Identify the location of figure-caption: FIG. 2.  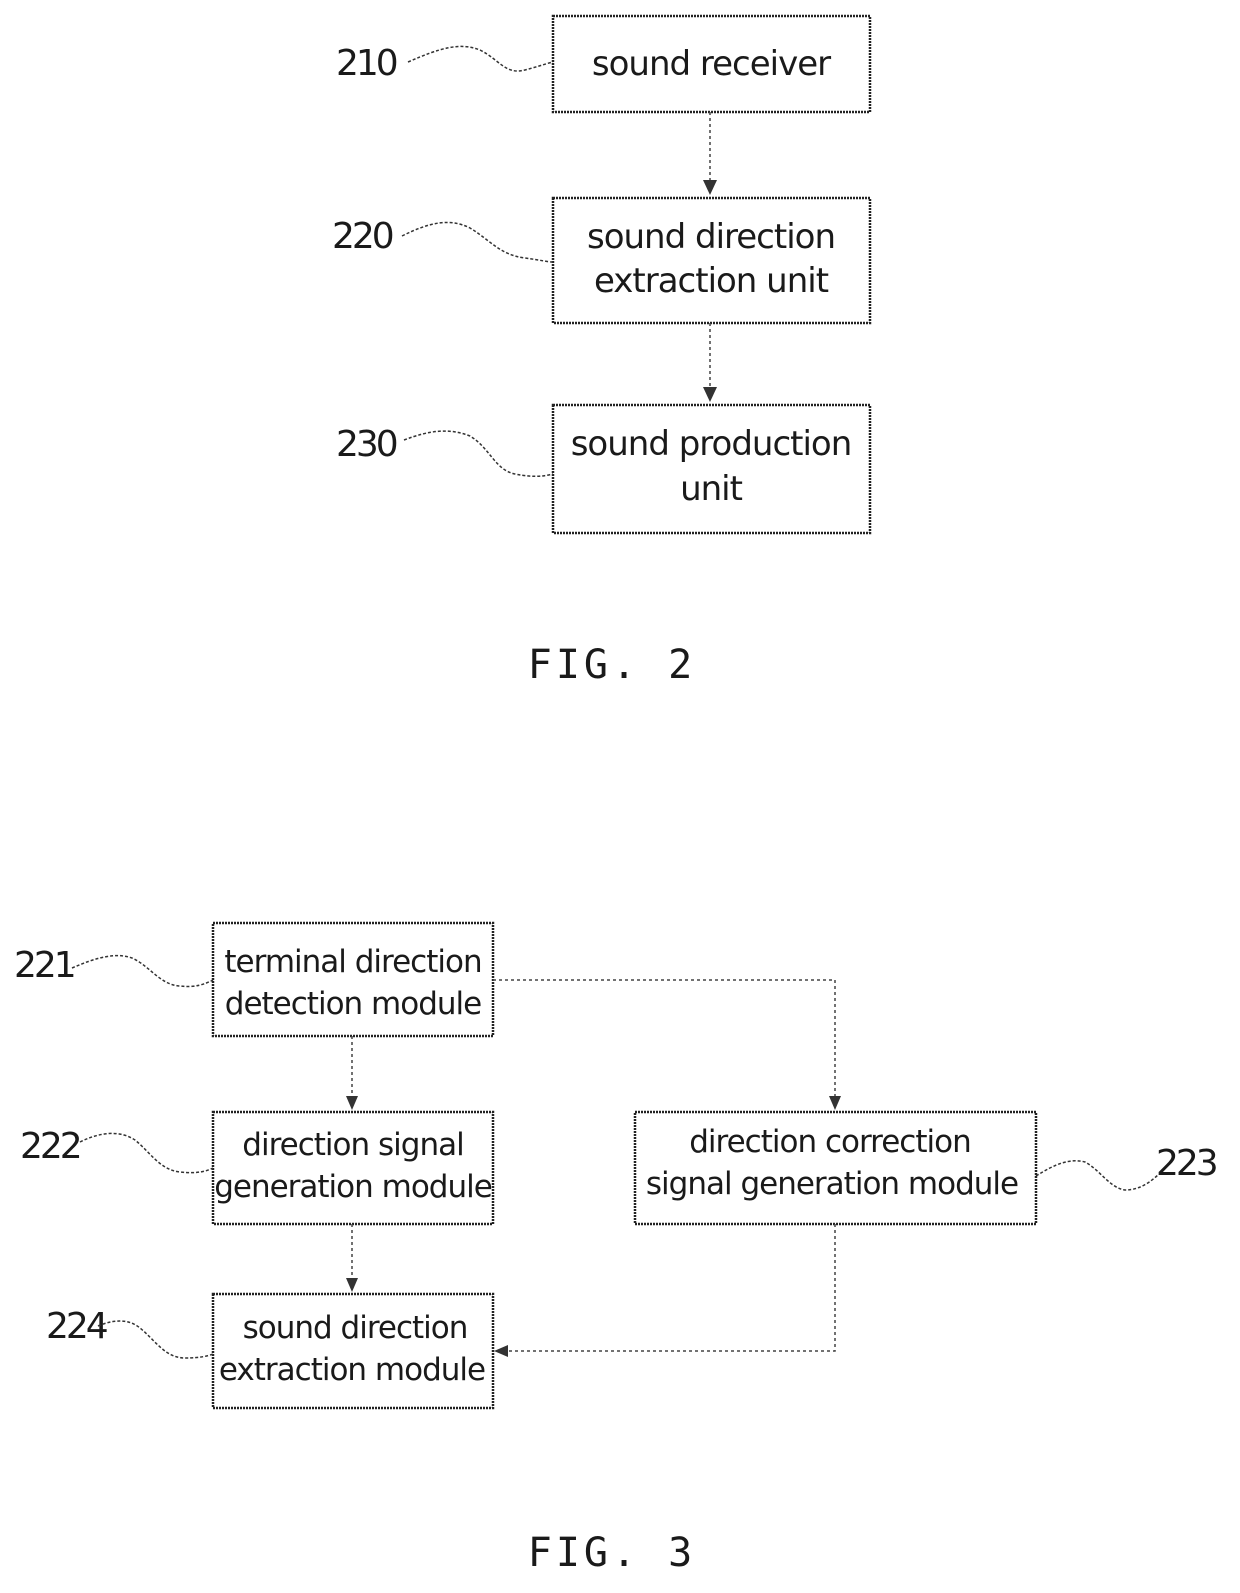
(612, 665).